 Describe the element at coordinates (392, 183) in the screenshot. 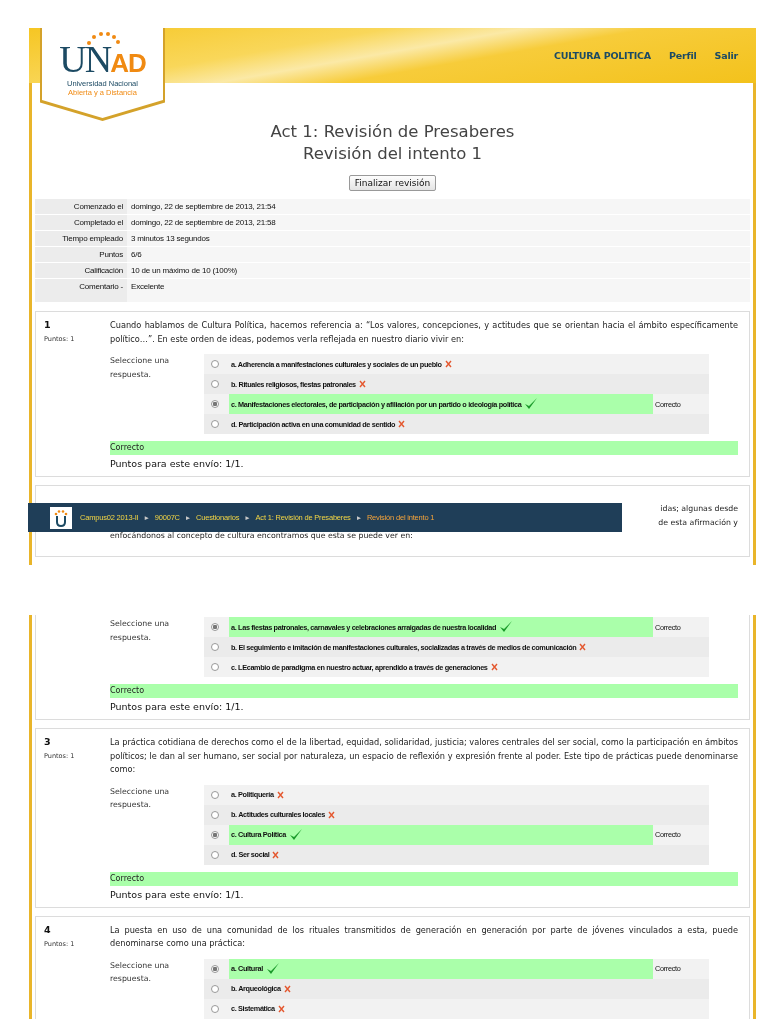

I see `finish-review-button: Finalizar revisión` at that location.